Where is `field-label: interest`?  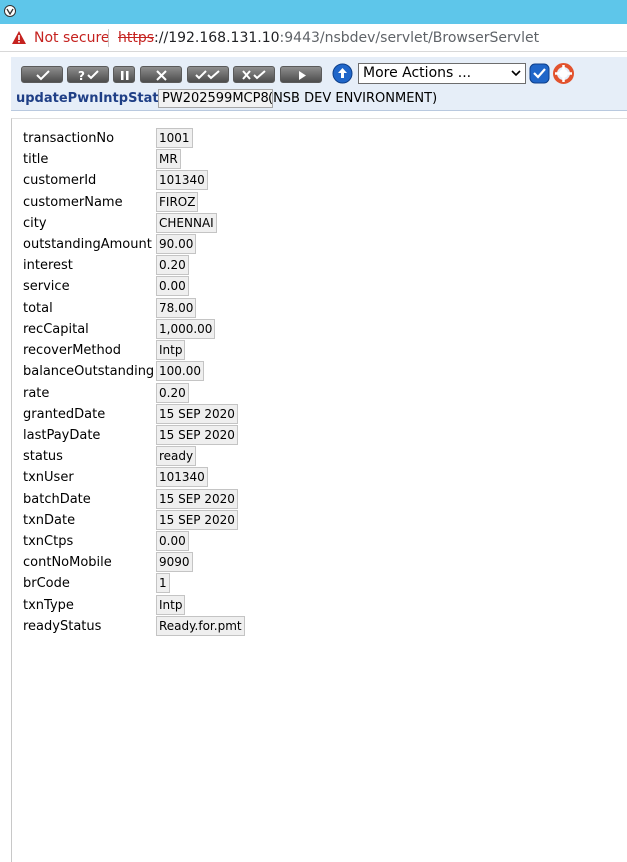
field-label: interest is located at coordinates (48, 265).